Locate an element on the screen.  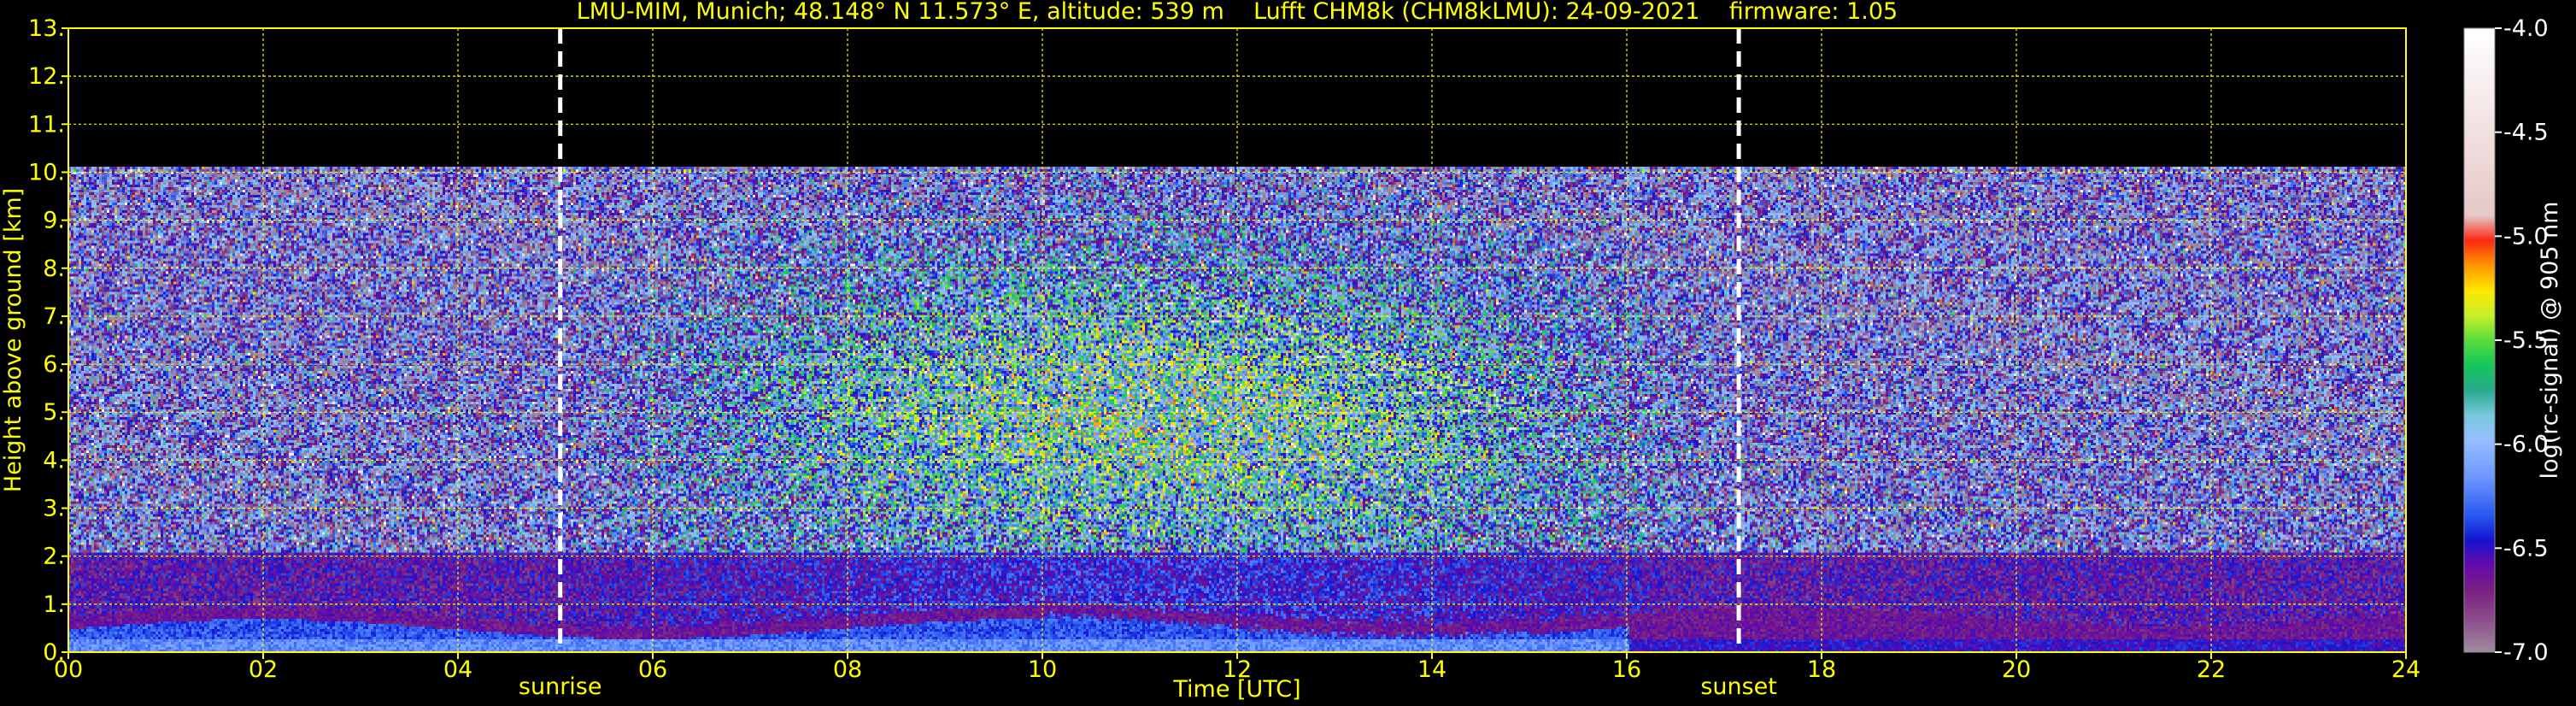
y-tick-label: 11. is located at coordinates (46, 124).